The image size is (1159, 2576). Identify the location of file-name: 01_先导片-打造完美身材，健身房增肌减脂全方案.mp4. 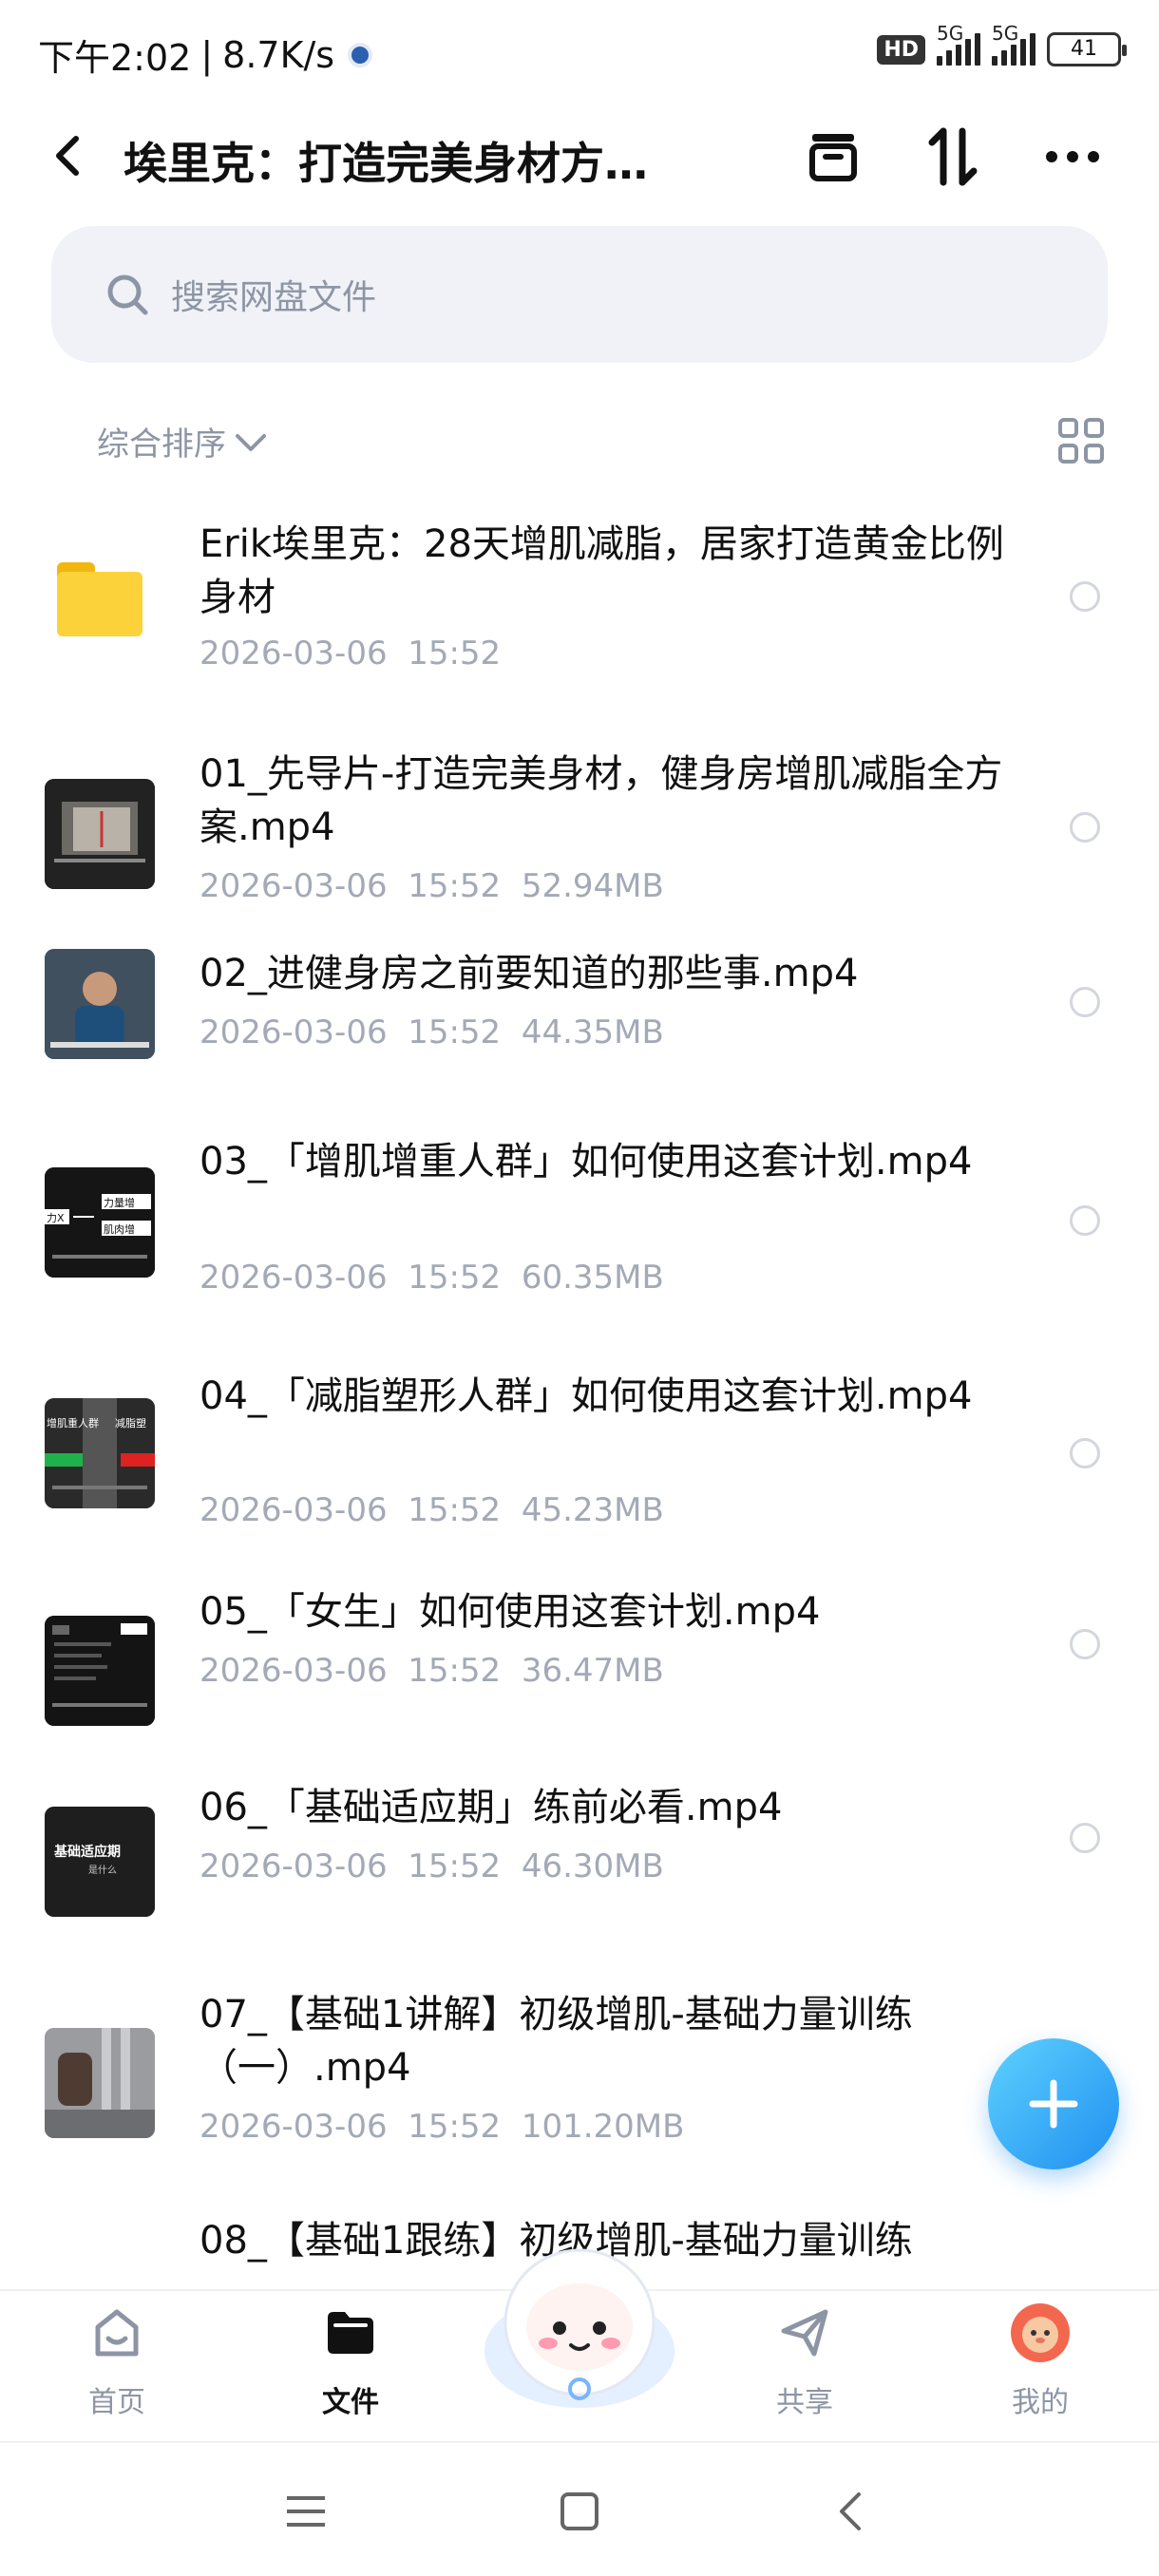
(601, 800).